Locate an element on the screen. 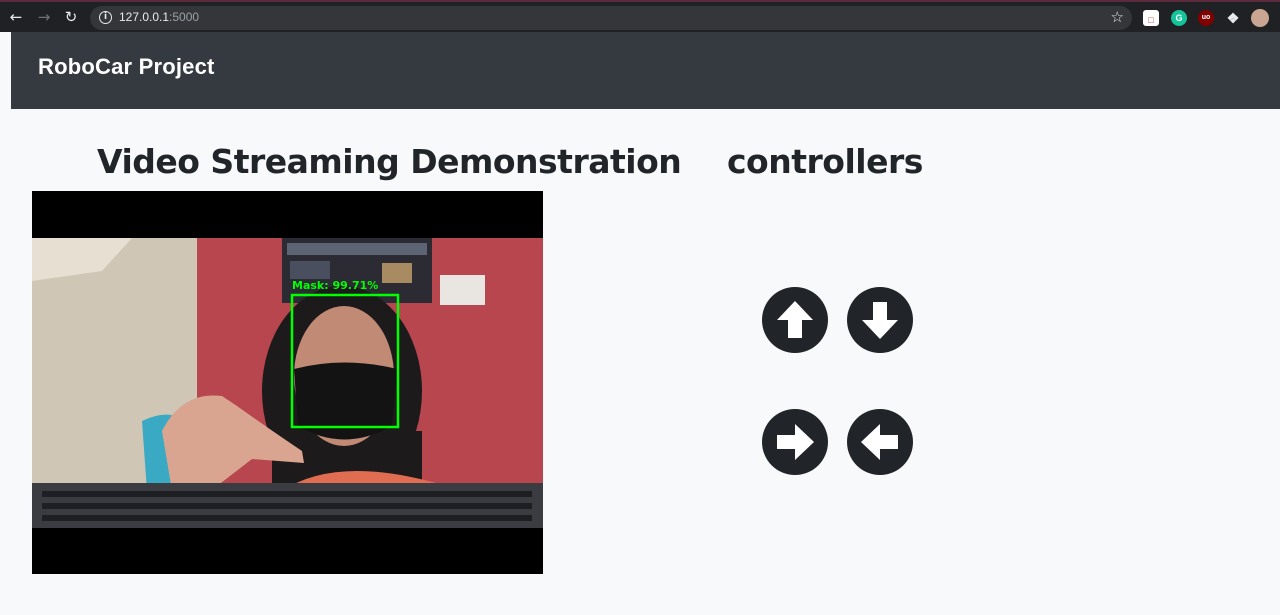 Image resolution: width=1280 pixels, height=615 pixels. right-button is located at coordinates (795, 442).